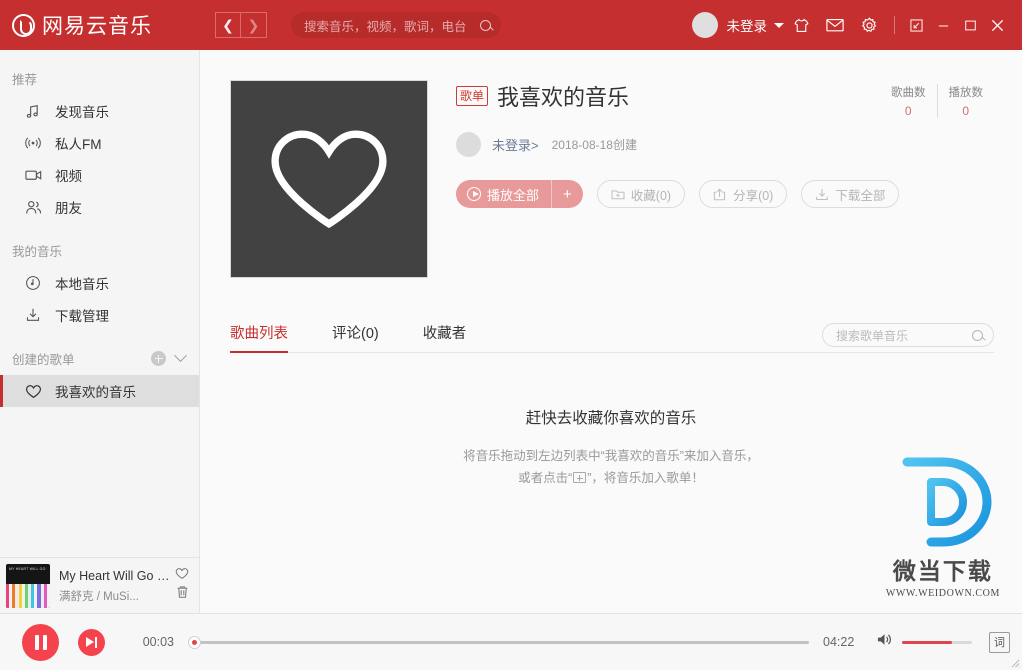 This screenshot has height=670, width=1022. What do you see at coordinates (927, 642) in the screenshot?
I see `volume-fill` at bounding box center [927, 642].